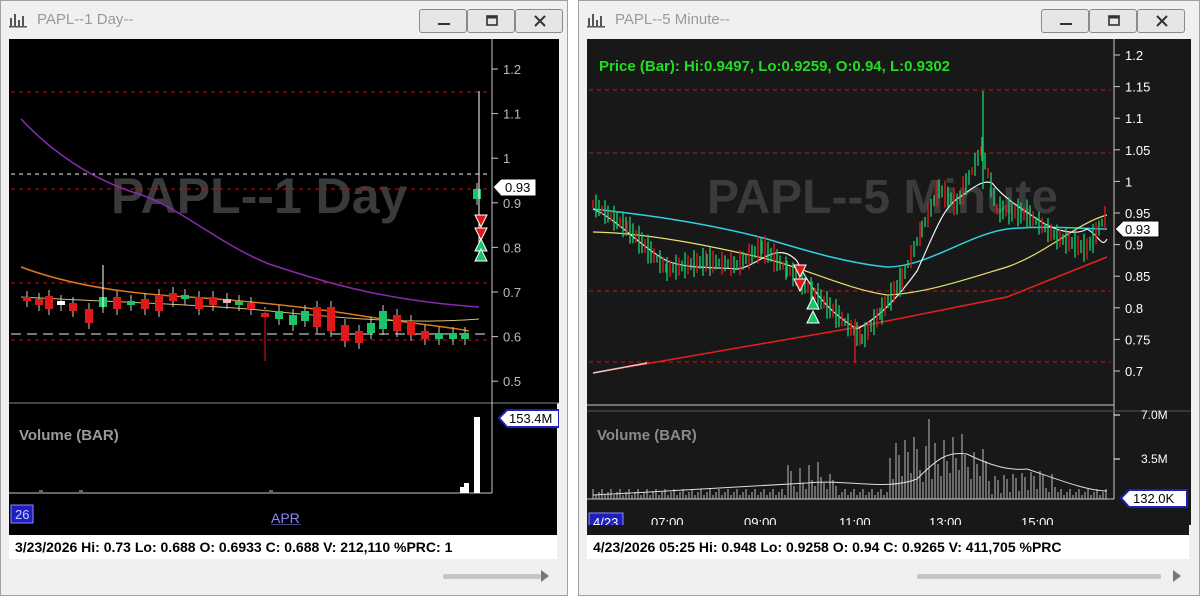  What do you see at coordinates (1154, 498) in the screenshot?
I see `volume-badge-value: 132.0K` at bounding box center [1154, 498].